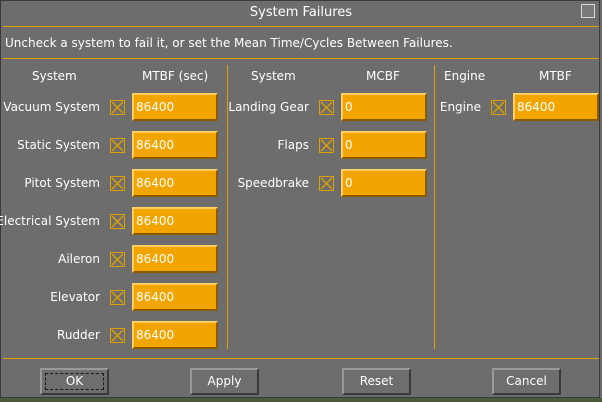 This screenshot has height=402, width=602. I want to click on engine-mtbf-input, so click(556, 107).